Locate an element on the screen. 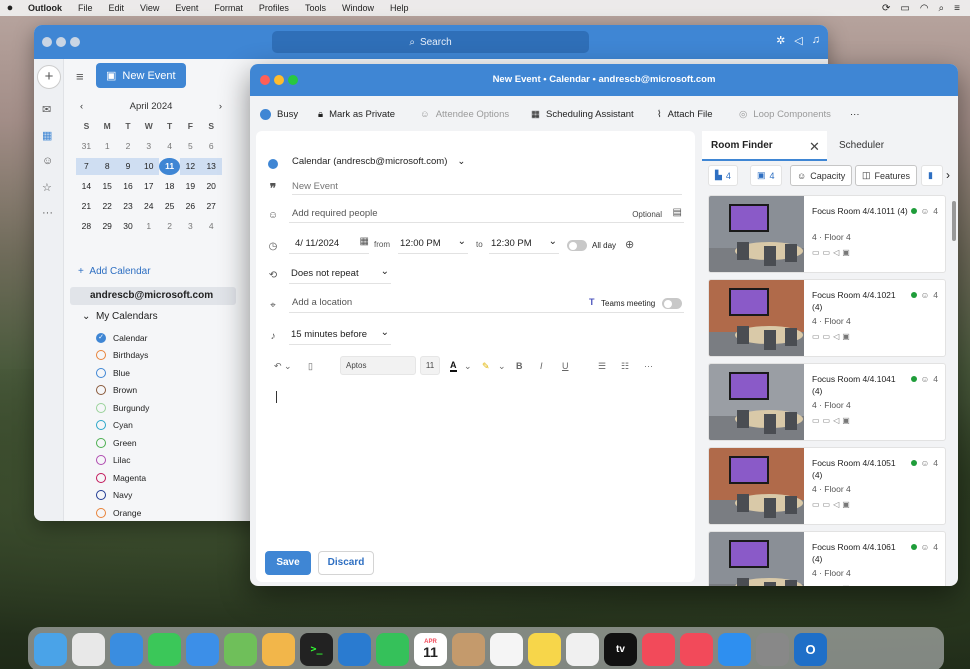 This screenshot has height=669, width=970. address-book-icon: ▤ is located at coordinates (677, 212).